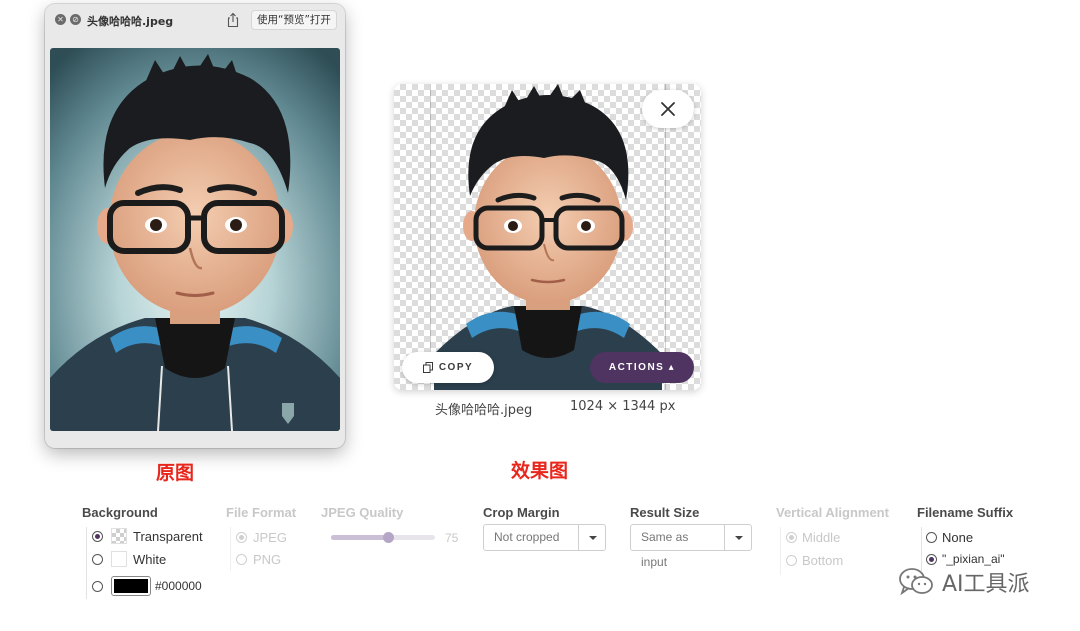  I want to click on background-heading: Background, so click(120, 512).